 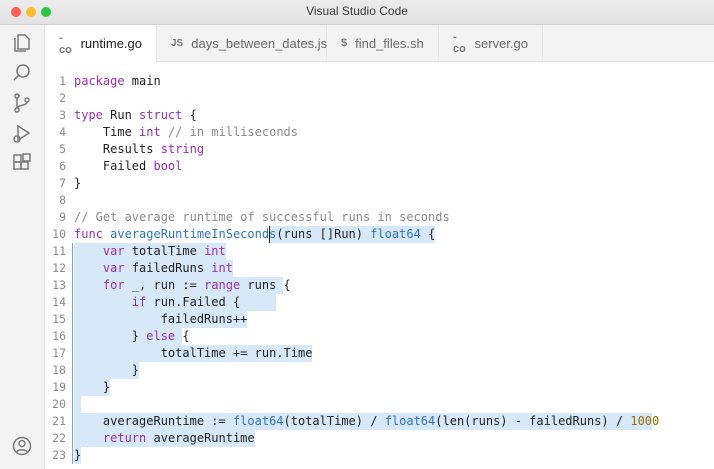 I want to click on code-text: var totalTime int, so click(x=150, y=251).